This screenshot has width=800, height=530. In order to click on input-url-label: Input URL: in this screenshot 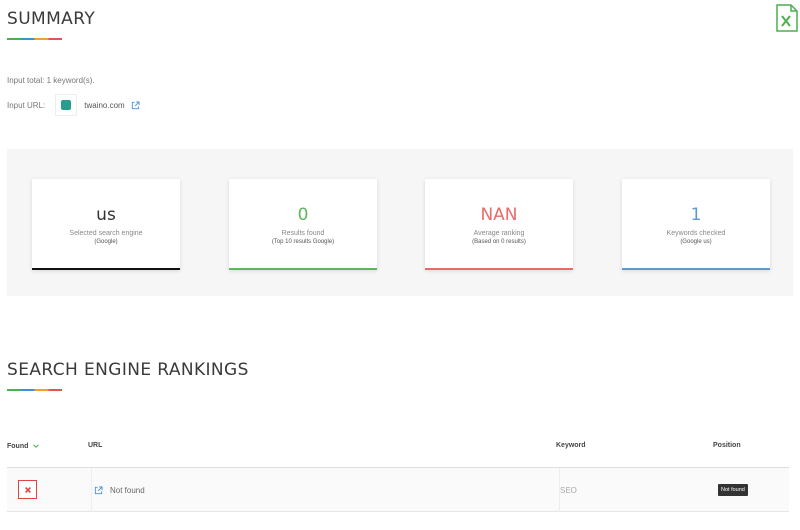, I will do `click(26, 105)`.